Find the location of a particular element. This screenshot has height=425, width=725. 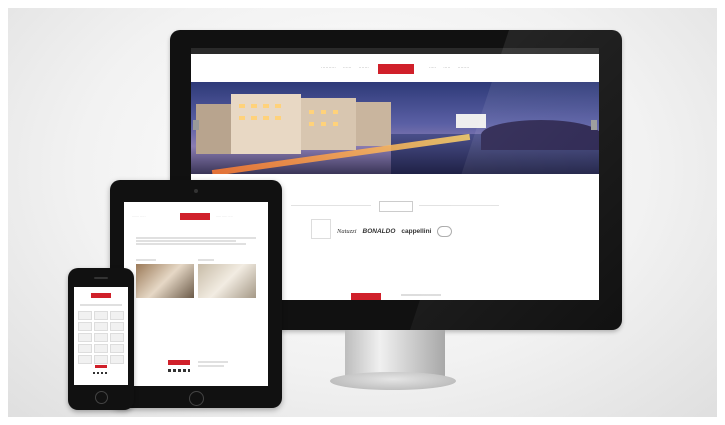

phone-logo is located at coordinates (101, 295).